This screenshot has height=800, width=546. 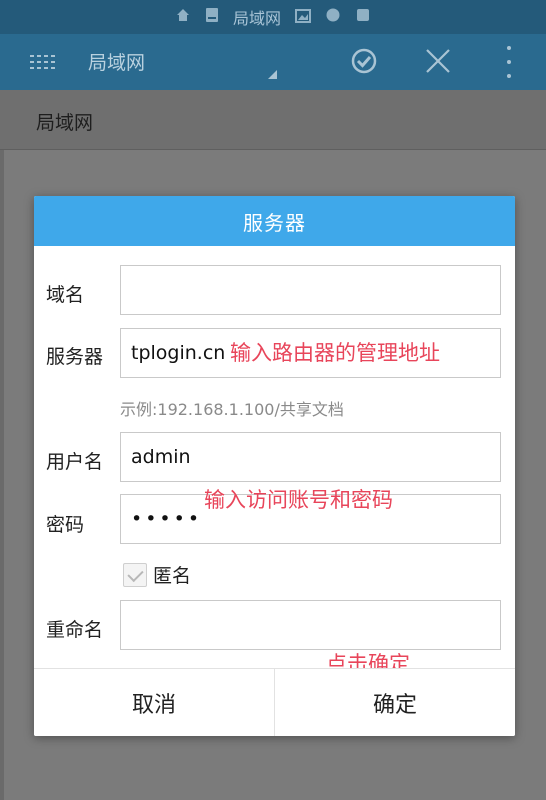 I want to click on box-icon, so click(x=363, y=17).